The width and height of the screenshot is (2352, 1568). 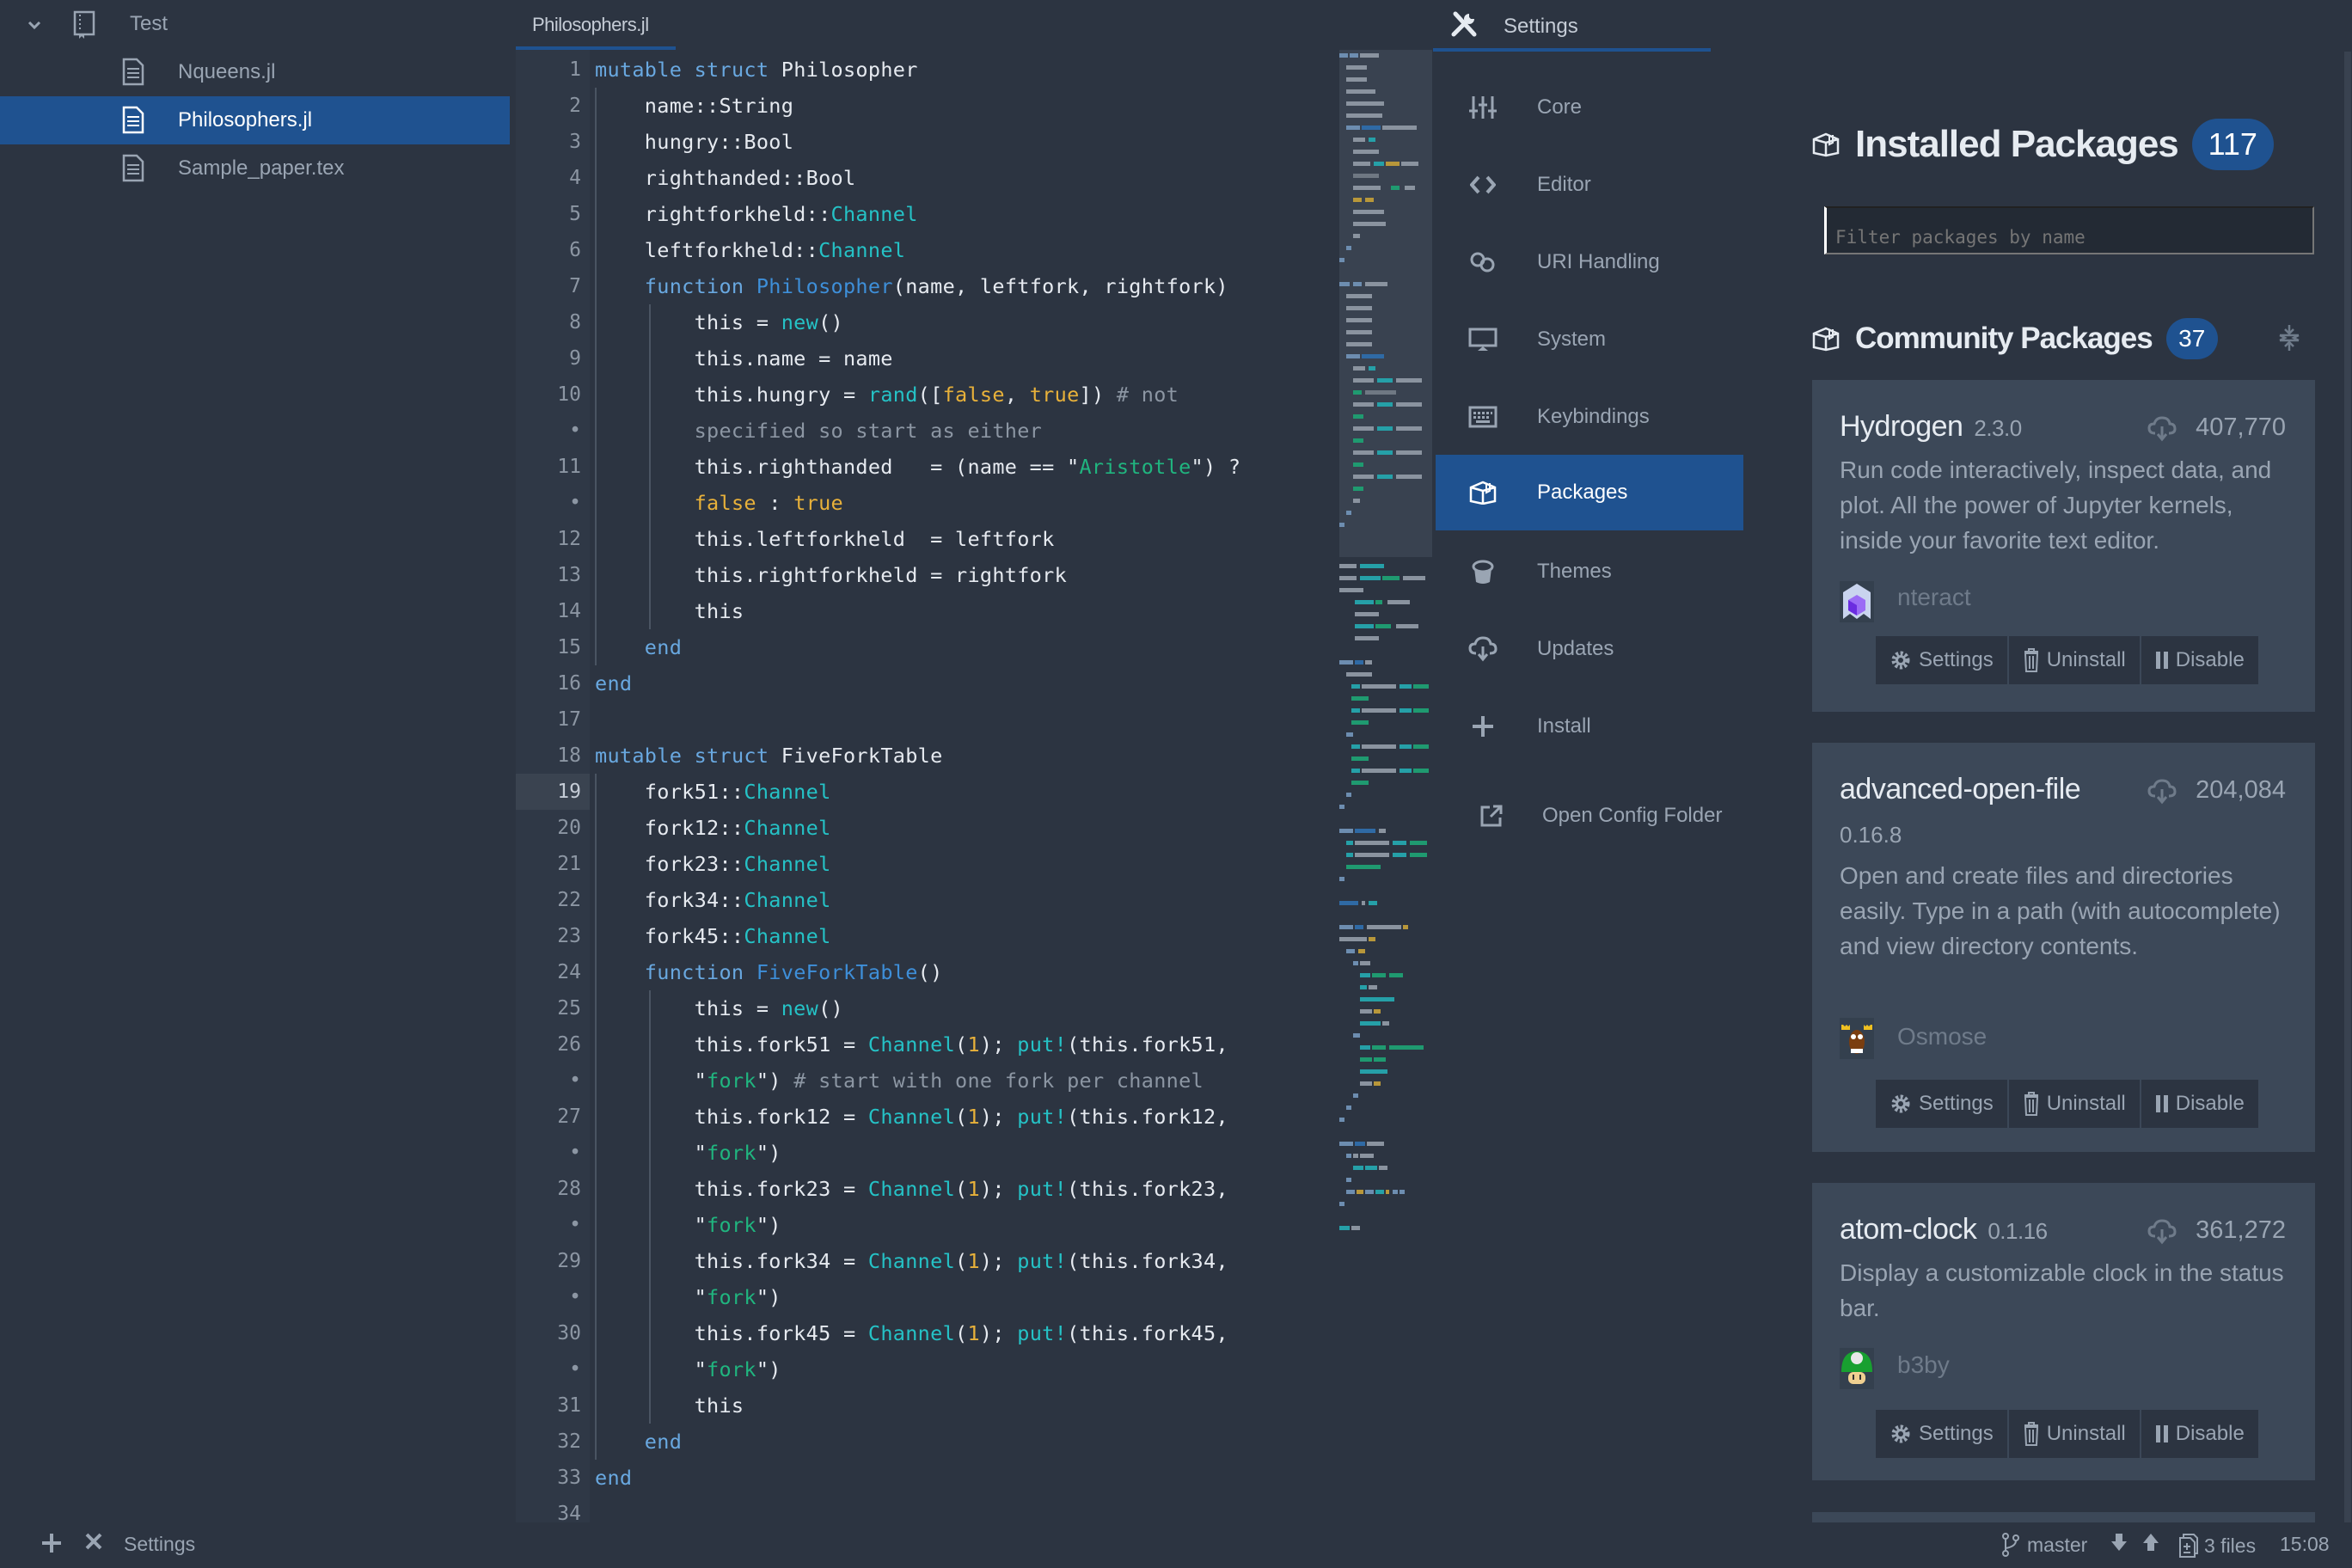 I want to click on code-line: leftforkheld::Channel, so click(x=750, y=250).